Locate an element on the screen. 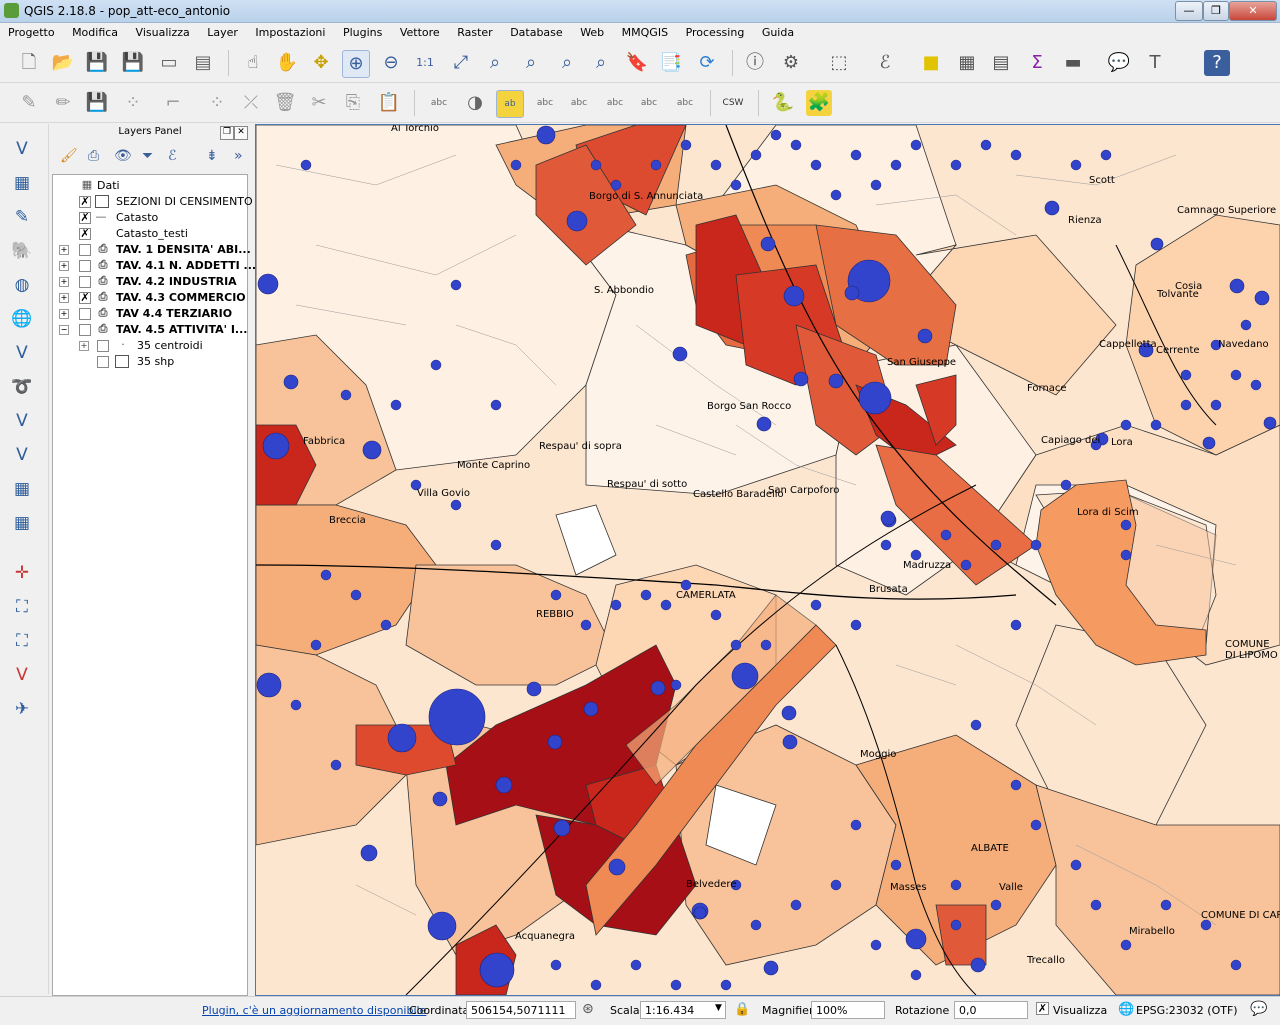 The image size is (1280, 1025). diagram-icon: ◑ is located at coordinates (475, 103).